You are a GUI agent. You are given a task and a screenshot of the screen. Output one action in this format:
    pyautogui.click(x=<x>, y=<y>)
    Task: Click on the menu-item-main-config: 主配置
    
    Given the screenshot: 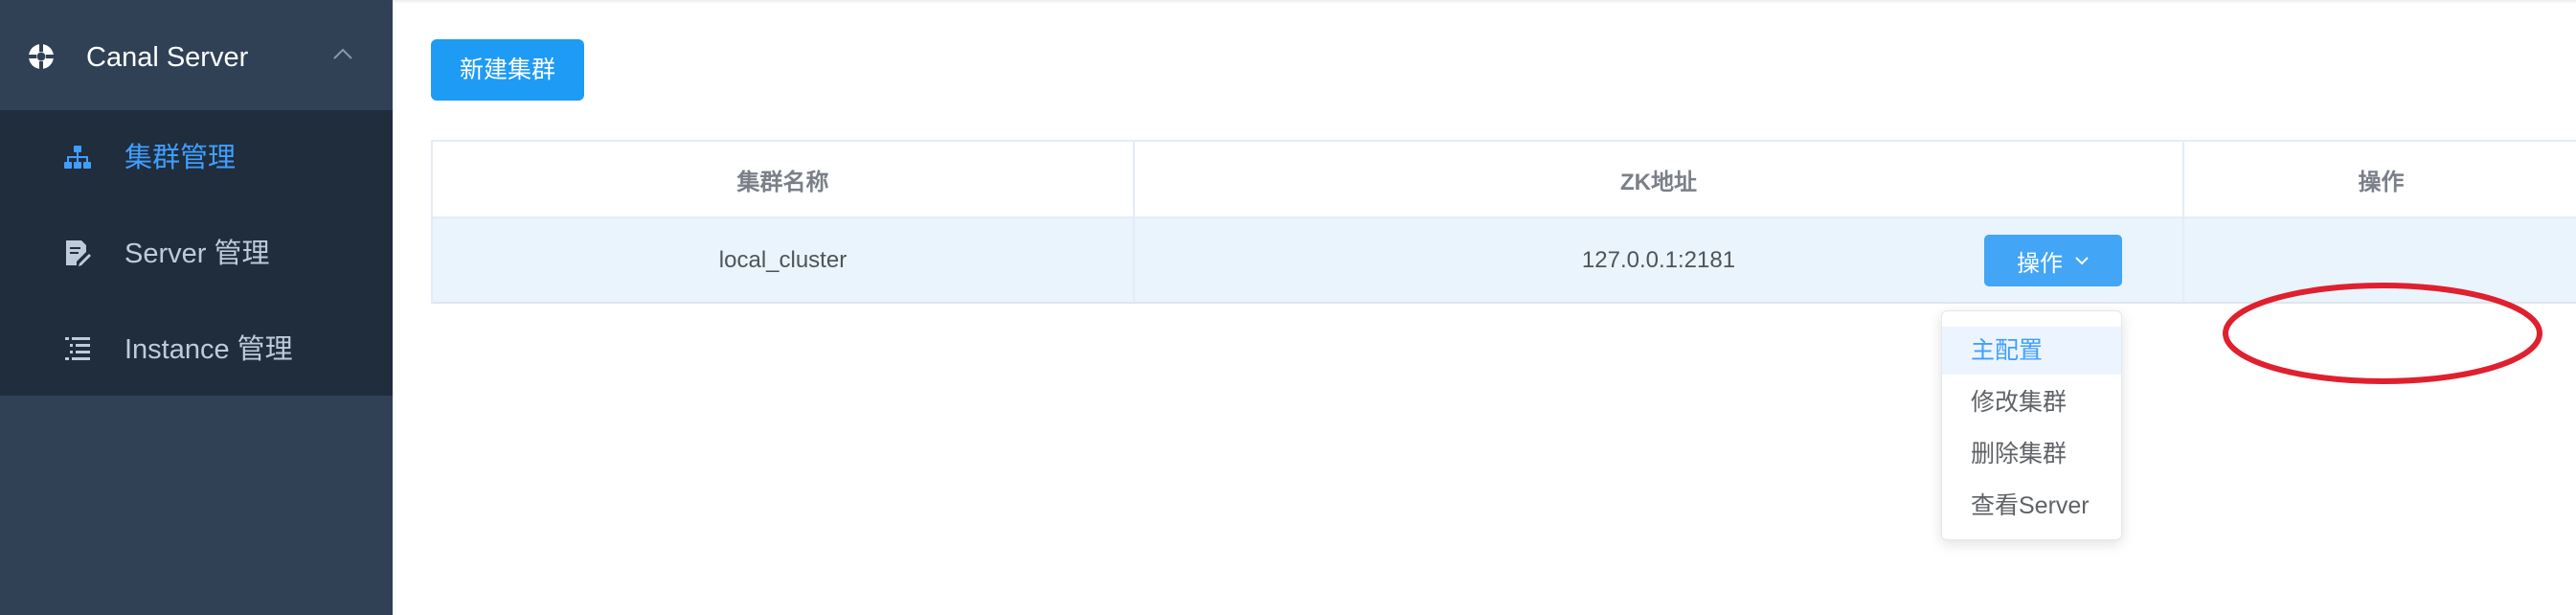 What is the action you would take?
    pyautogui.click(x=2031, y=351)
    